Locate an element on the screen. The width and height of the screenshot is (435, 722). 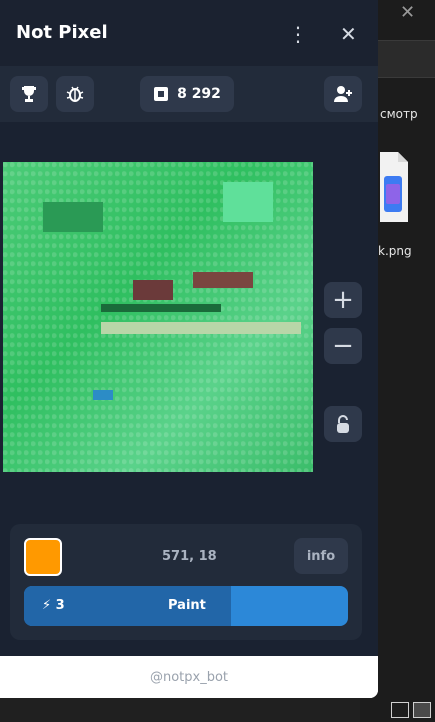
close-icon: ✕ is located at coordinates (348, 34).